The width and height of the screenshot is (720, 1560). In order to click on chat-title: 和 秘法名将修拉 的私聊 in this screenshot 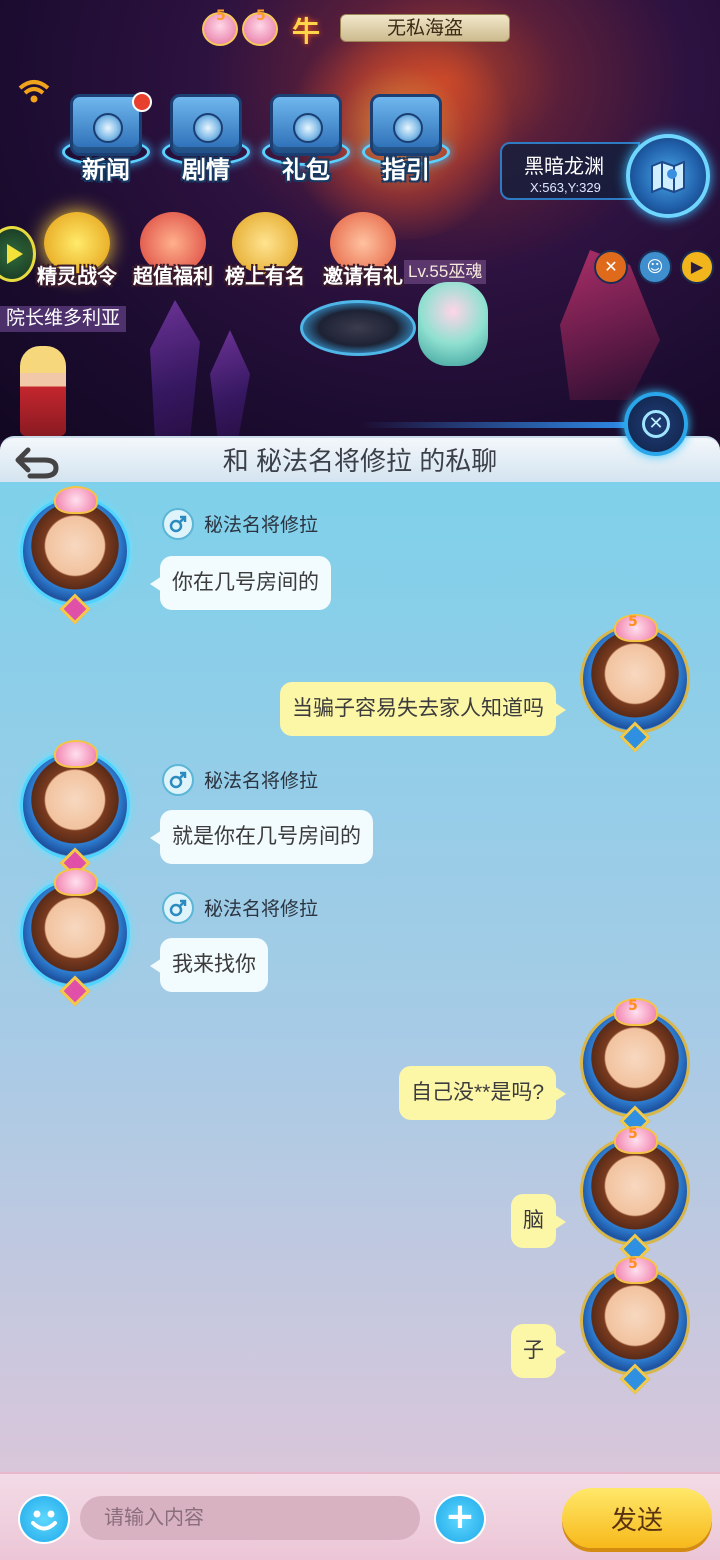, I will do `click(360, 461)`.